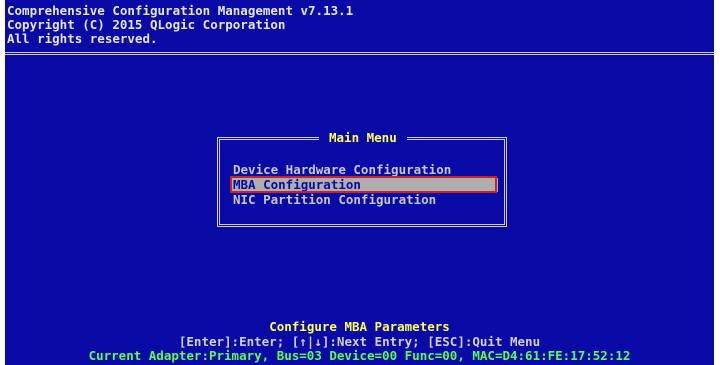 This screenshot has width=720, height=365. I want to click on header-divider, so click(359, 53).